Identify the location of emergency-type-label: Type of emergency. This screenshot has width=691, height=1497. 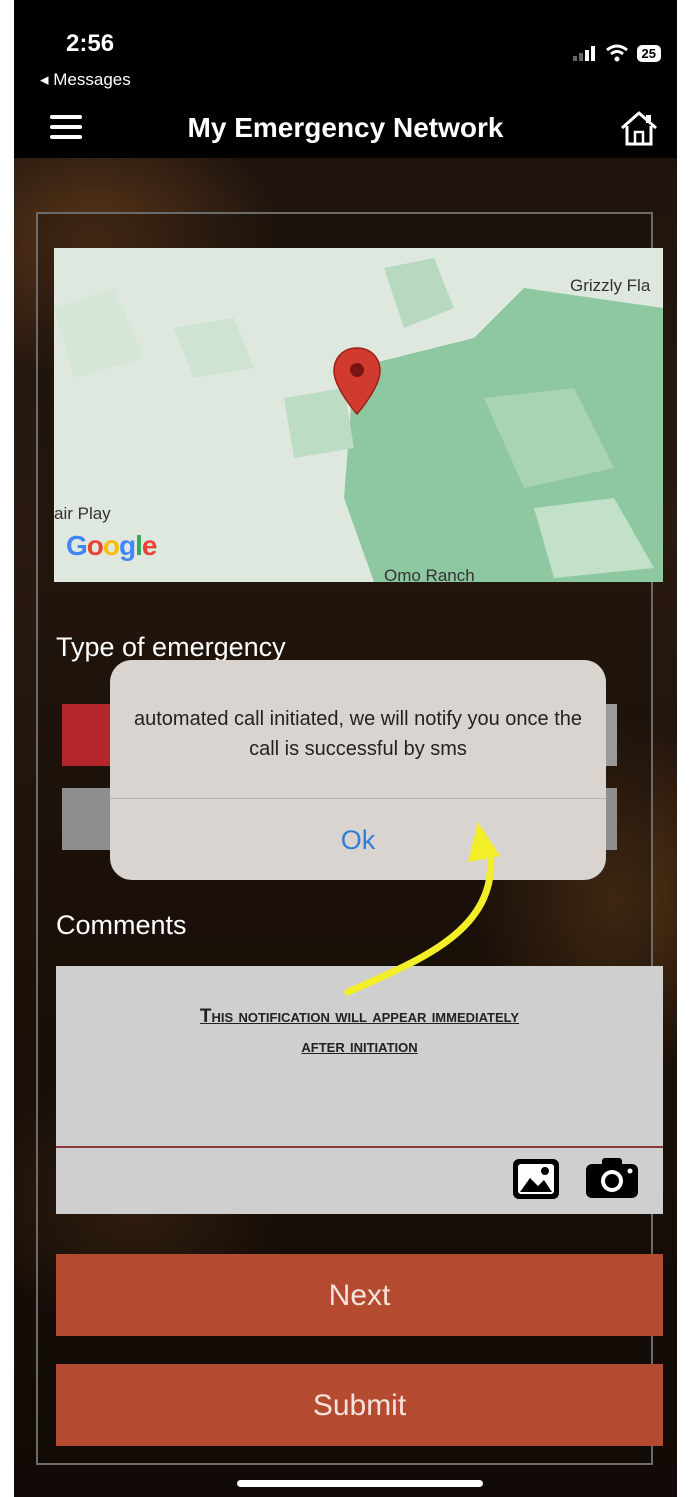
(171, 647).